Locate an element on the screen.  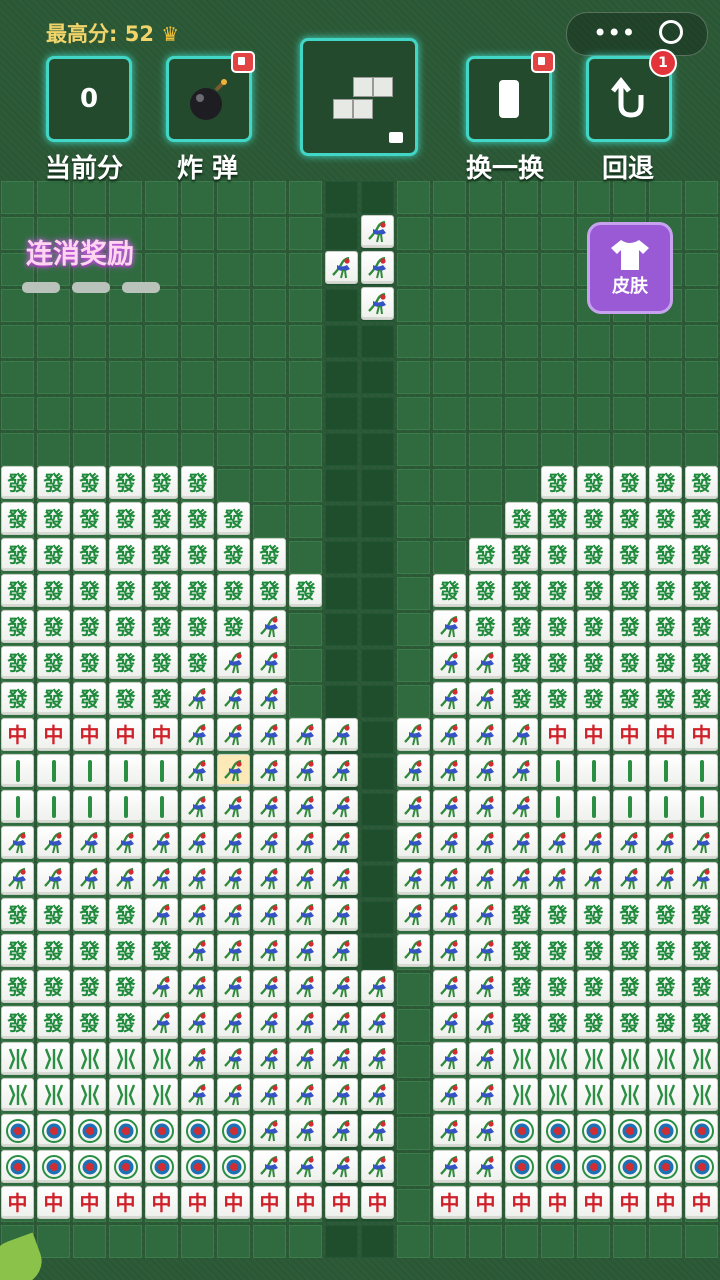
more-icon: ••• is located at coordinates (614, 33).